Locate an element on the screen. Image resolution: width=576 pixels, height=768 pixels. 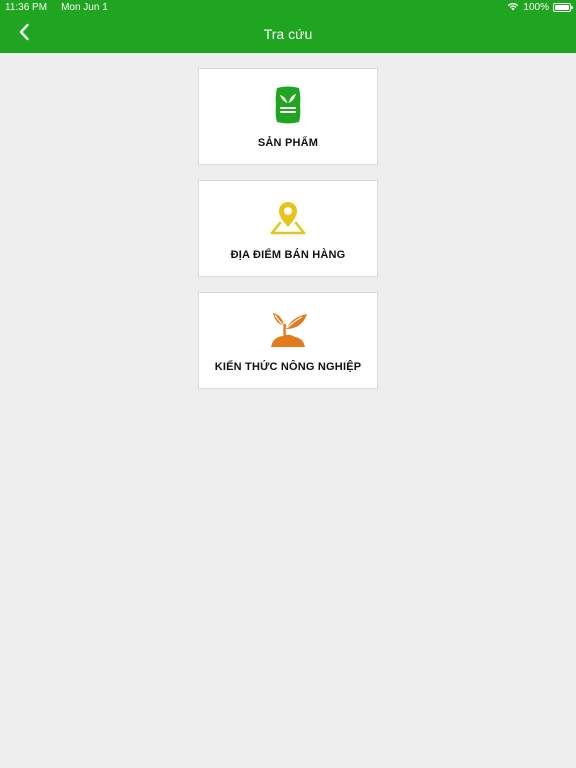
menu-card-label: KIẾN THỨC NÔNG NGHIỆP is located at coordinates (288, 367).